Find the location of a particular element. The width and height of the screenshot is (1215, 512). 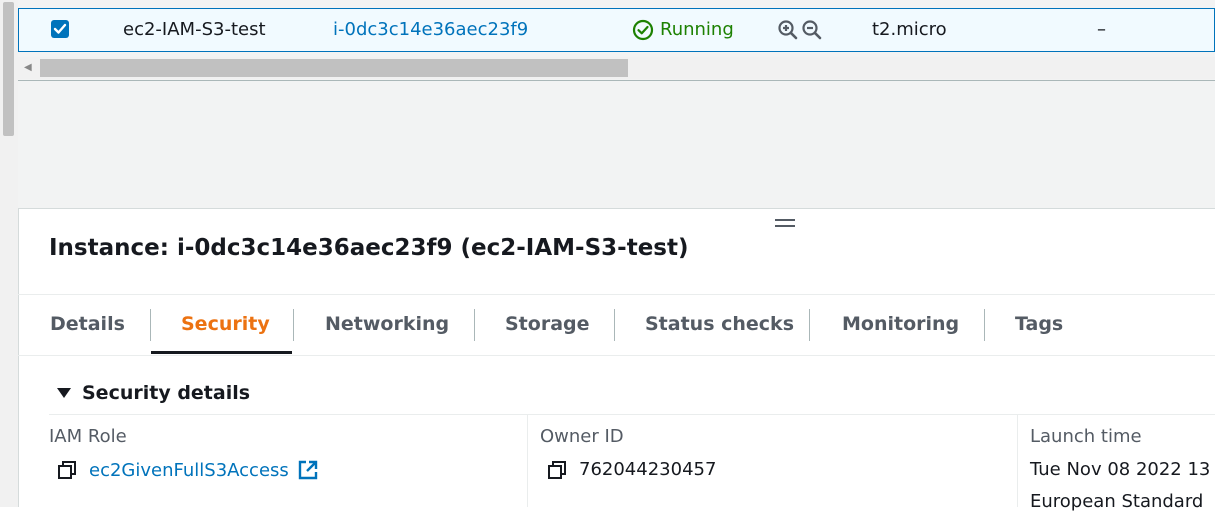

instance-status: Running is located at coordinates (683, 30).